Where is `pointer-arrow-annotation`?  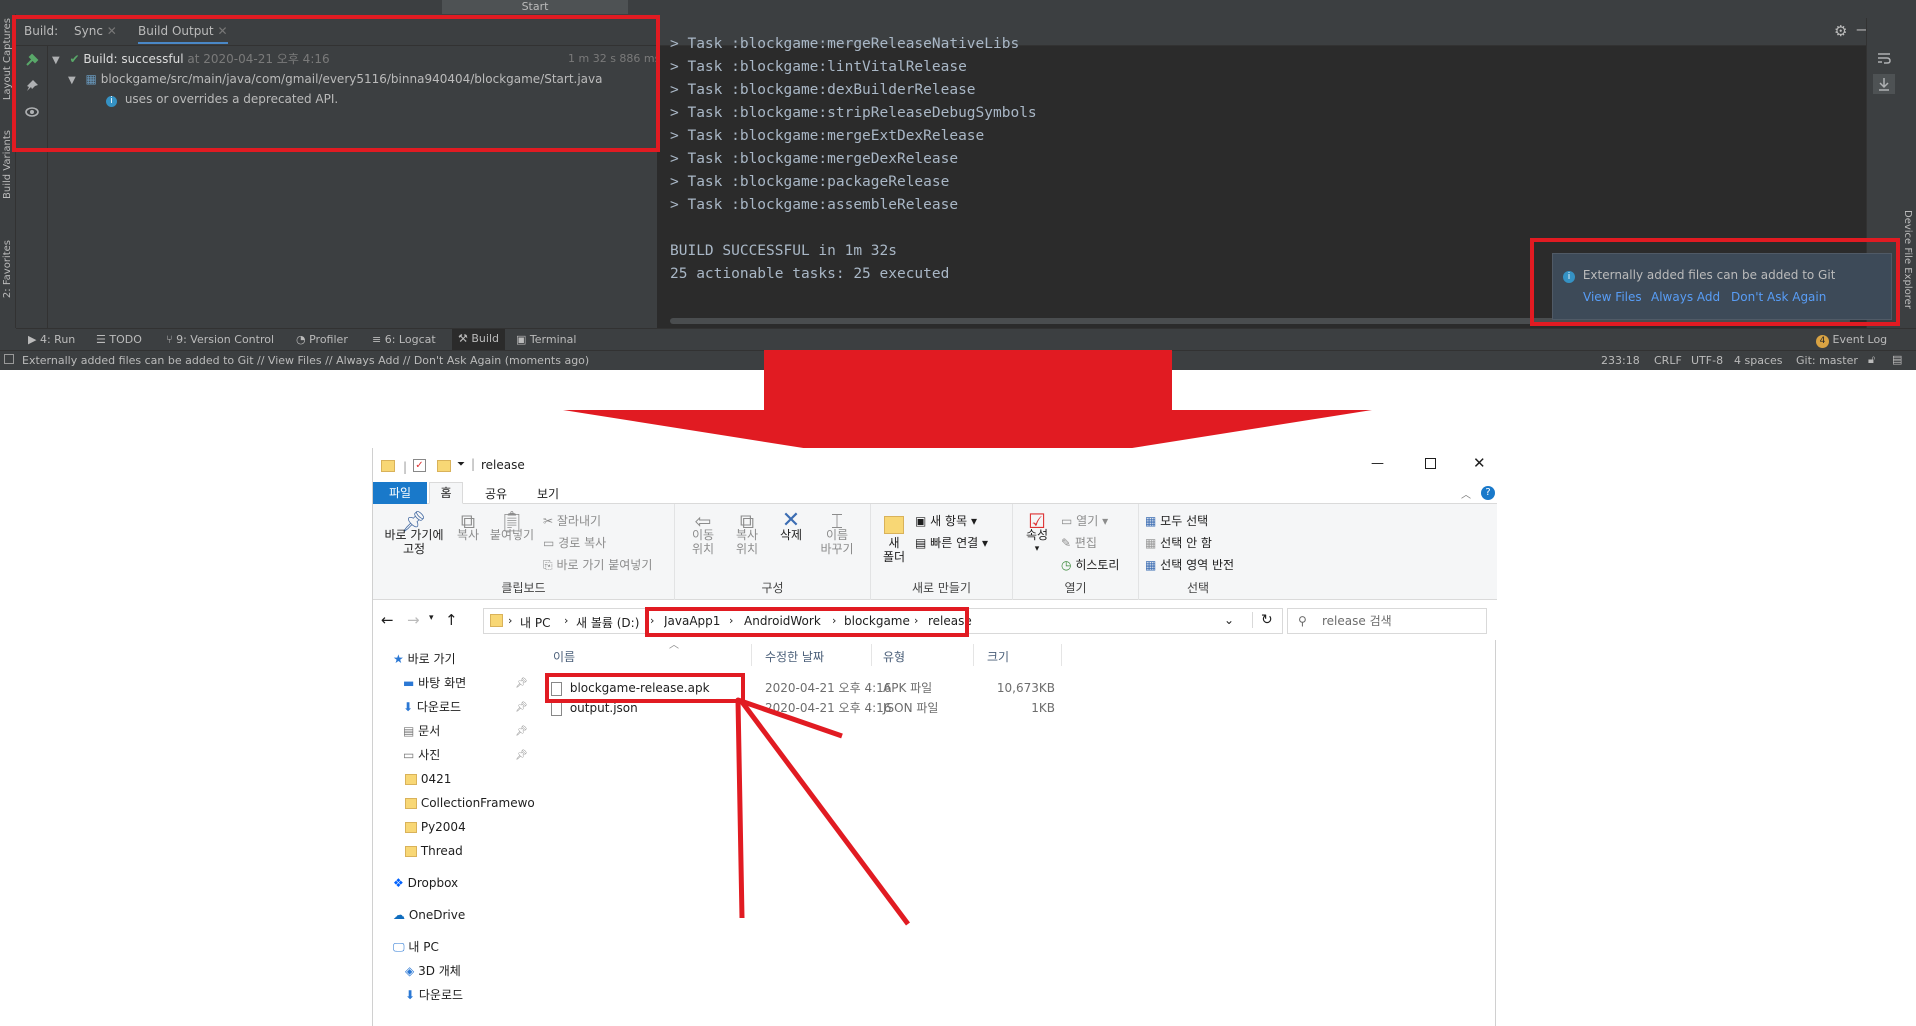
pointer-arrow-annotation is located at coordinates (823, 811).